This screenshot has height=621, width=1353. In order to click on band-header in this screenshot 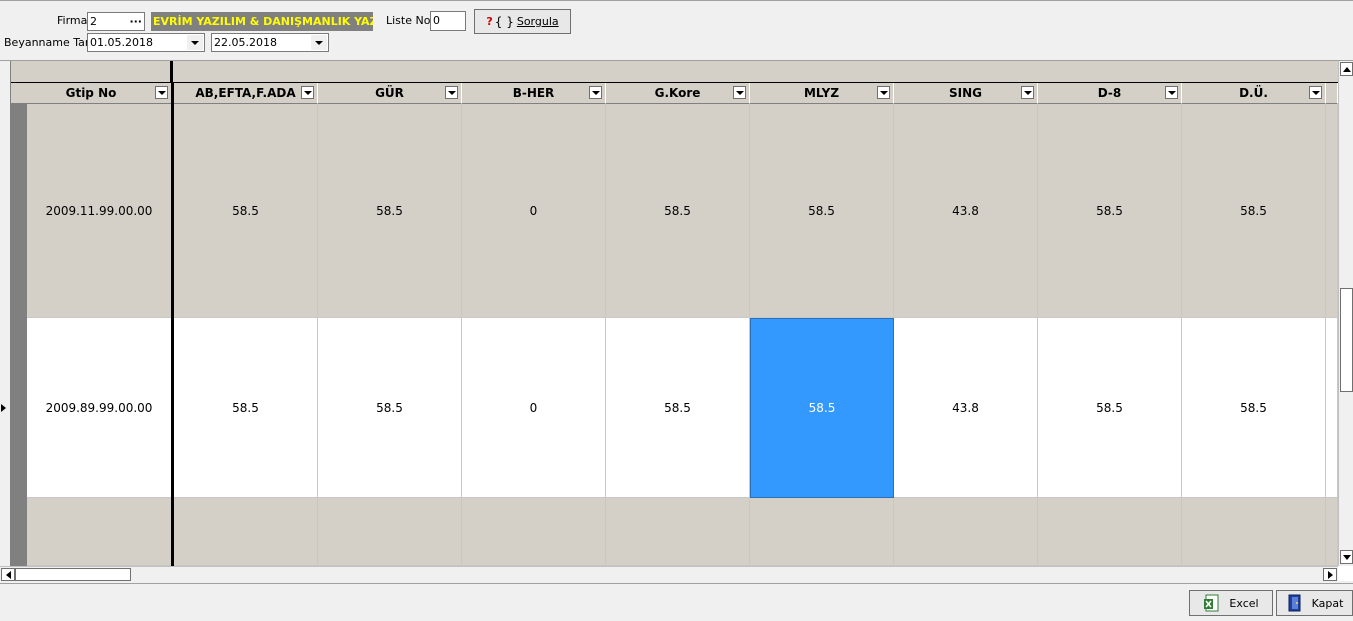, I will do `click(674, 72)`.